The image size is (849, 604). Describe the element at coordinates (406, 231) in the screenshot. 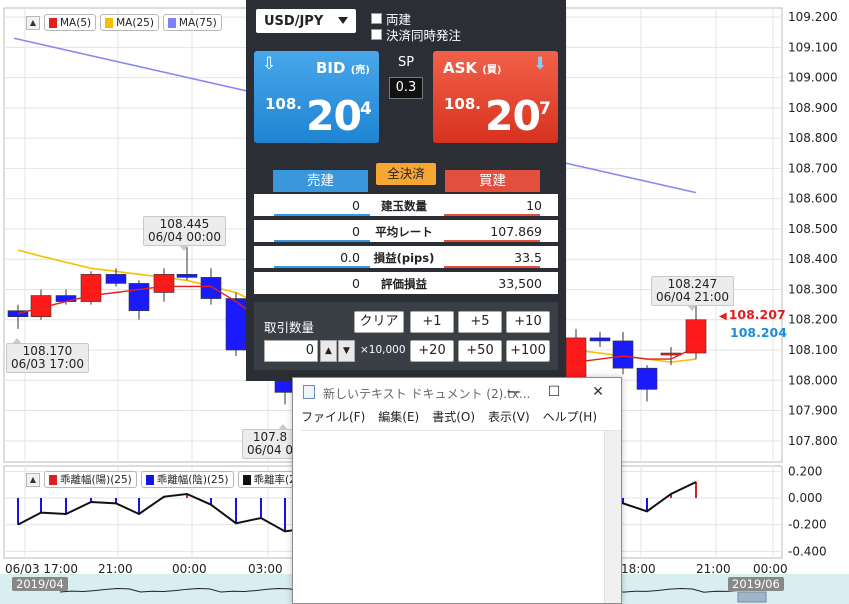

I see `position-row-average-rate: 0 平均レート 107.869` at that location.